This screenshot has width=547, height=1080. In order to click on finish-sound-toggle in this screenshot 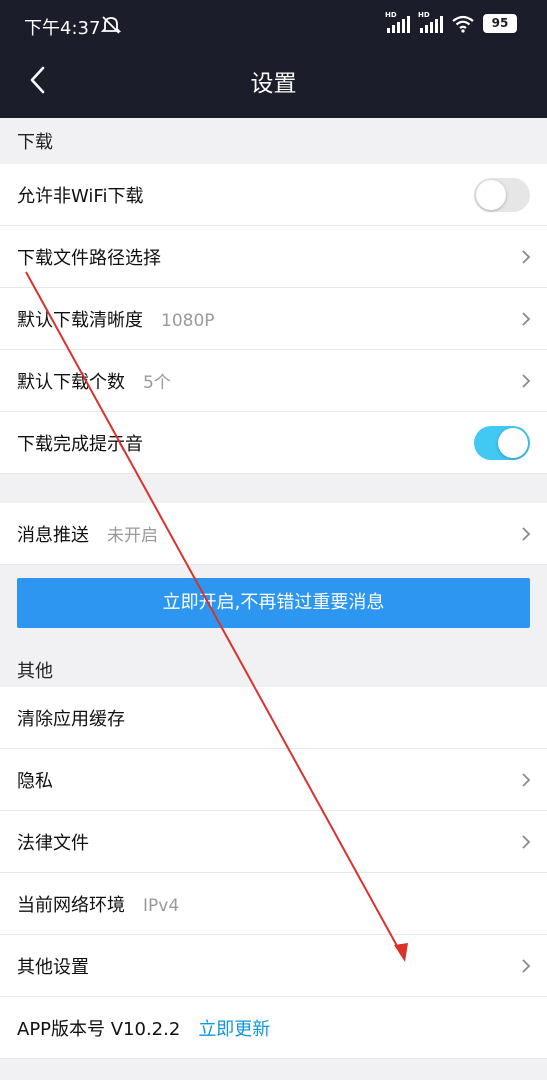, I will do `click(502, 442)`.